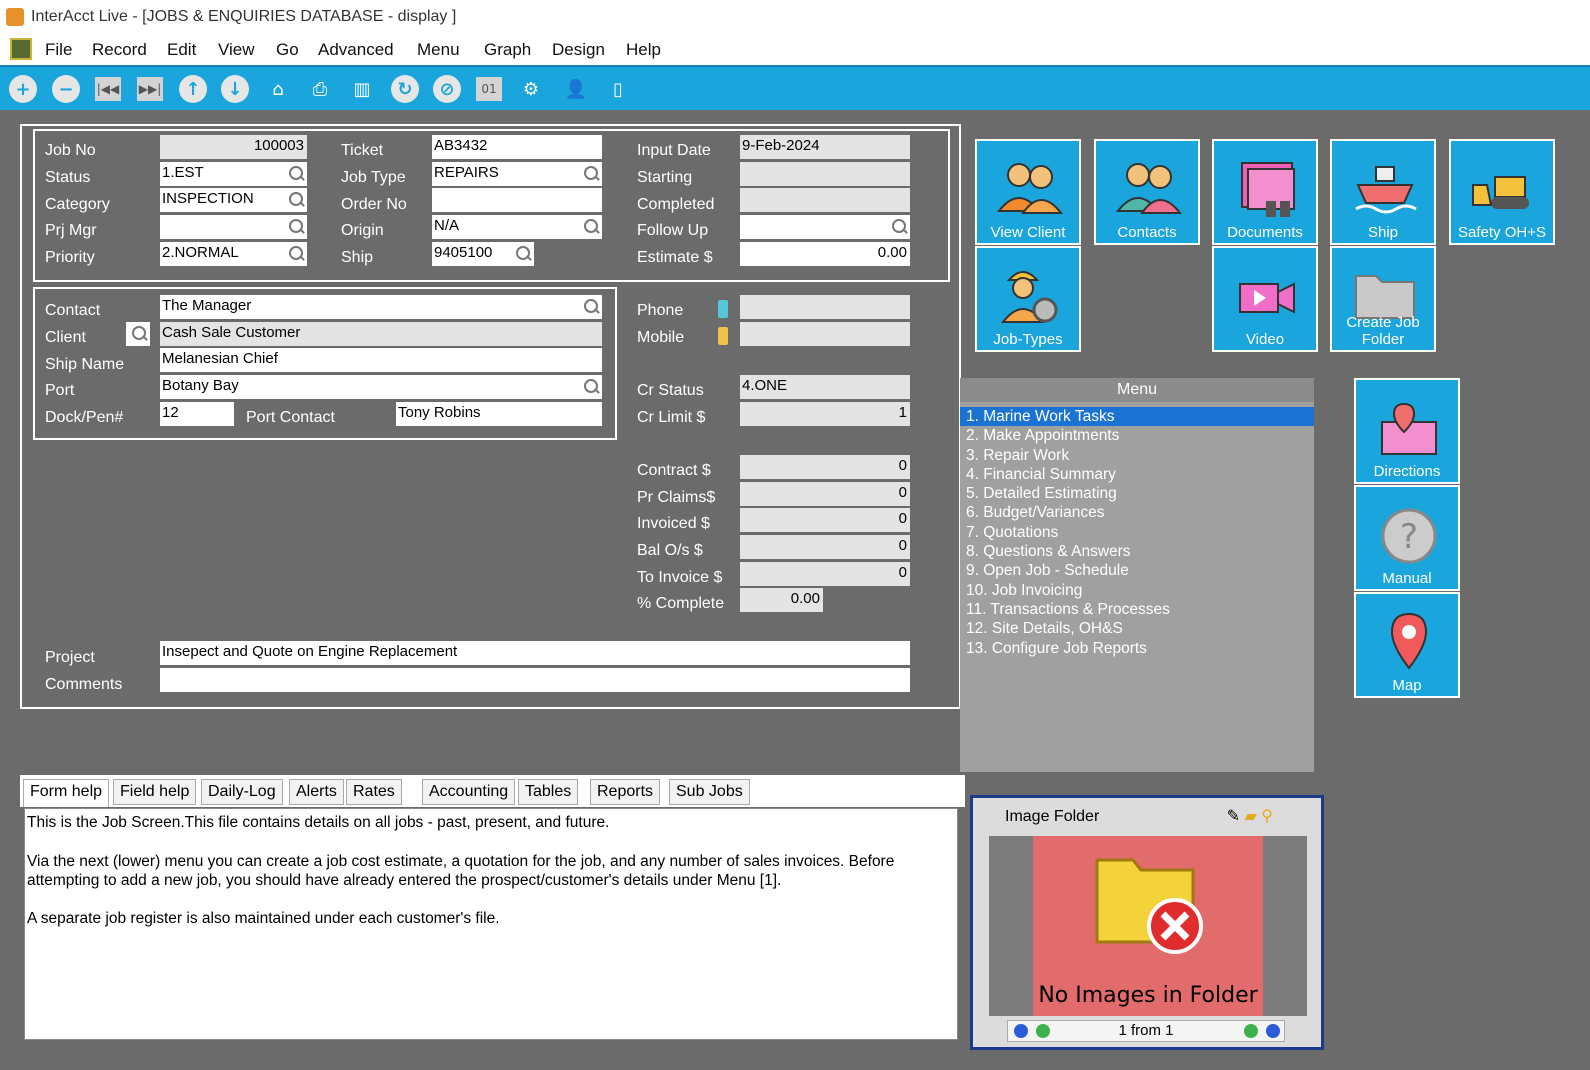 Image resolution: width=1590 pixels, height=1070 pixels. I want to click on job-no-field: 100003, so click(233, 147).